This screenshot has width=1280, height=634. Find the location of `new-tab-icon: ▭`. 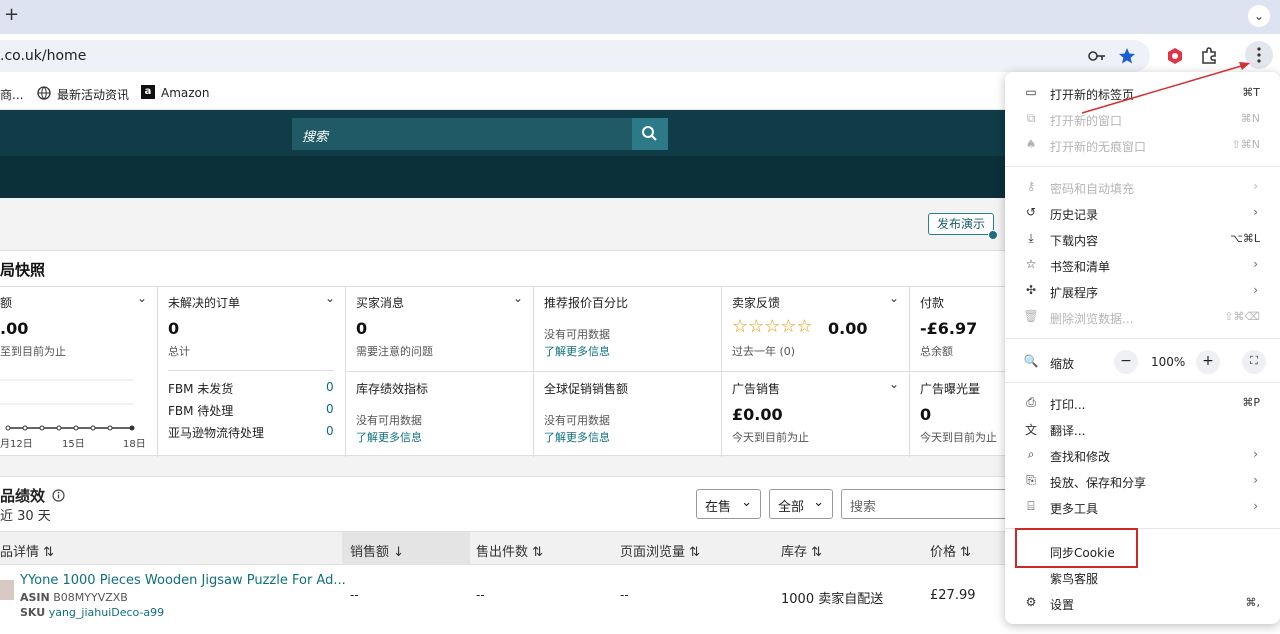

new-tab-icon: ▭ is located at coordinates (1031, 92).